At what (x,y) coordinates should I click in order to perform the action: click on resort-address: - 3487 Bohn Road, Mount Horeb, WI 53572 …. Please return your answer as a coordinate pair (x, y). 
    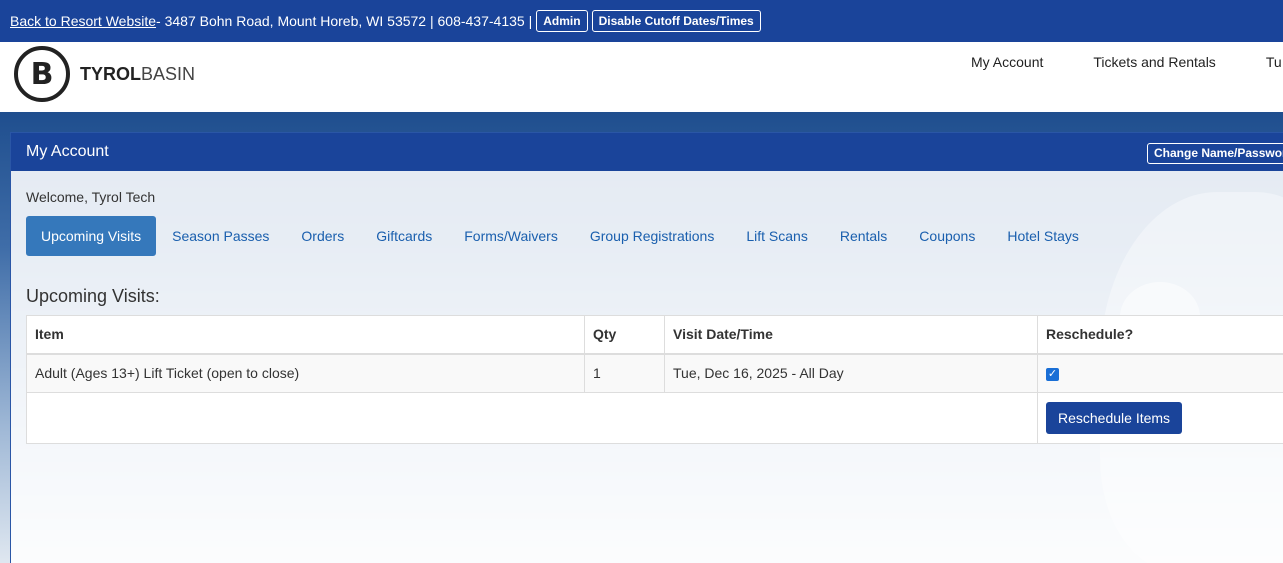
    Looking at the image, I should click on (344, 21).